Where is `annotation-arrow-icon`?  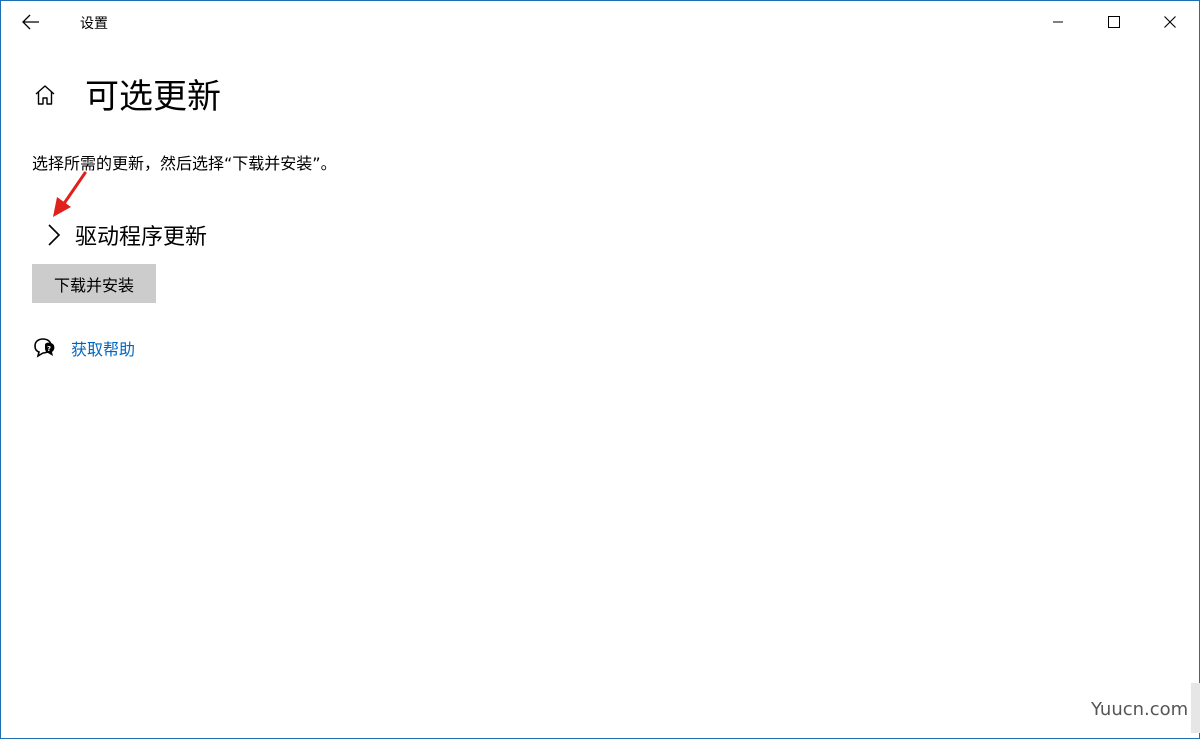 annotation-arrow-icon is located at coordinates (70, 194).